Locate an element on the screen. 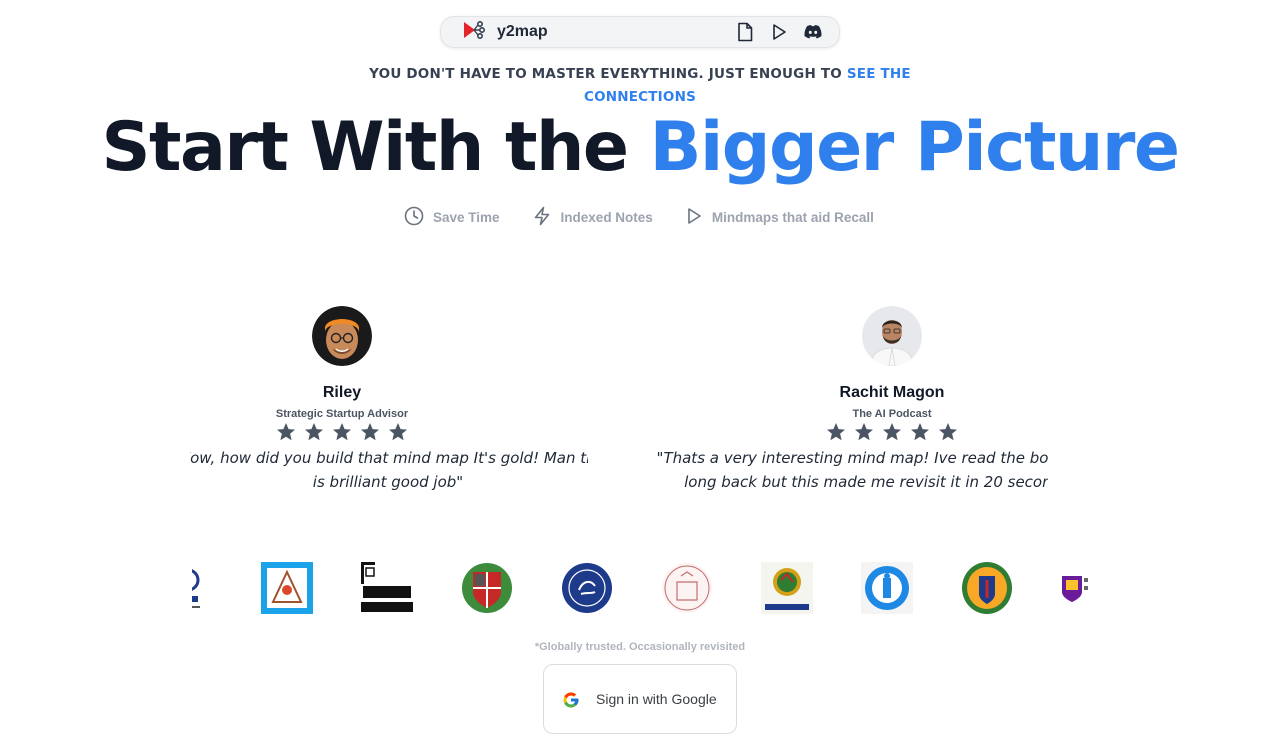 This screenshot has height=734, width=1280. feature-indexed-notes: Indexed Notes is located at coordinates (592, 217).